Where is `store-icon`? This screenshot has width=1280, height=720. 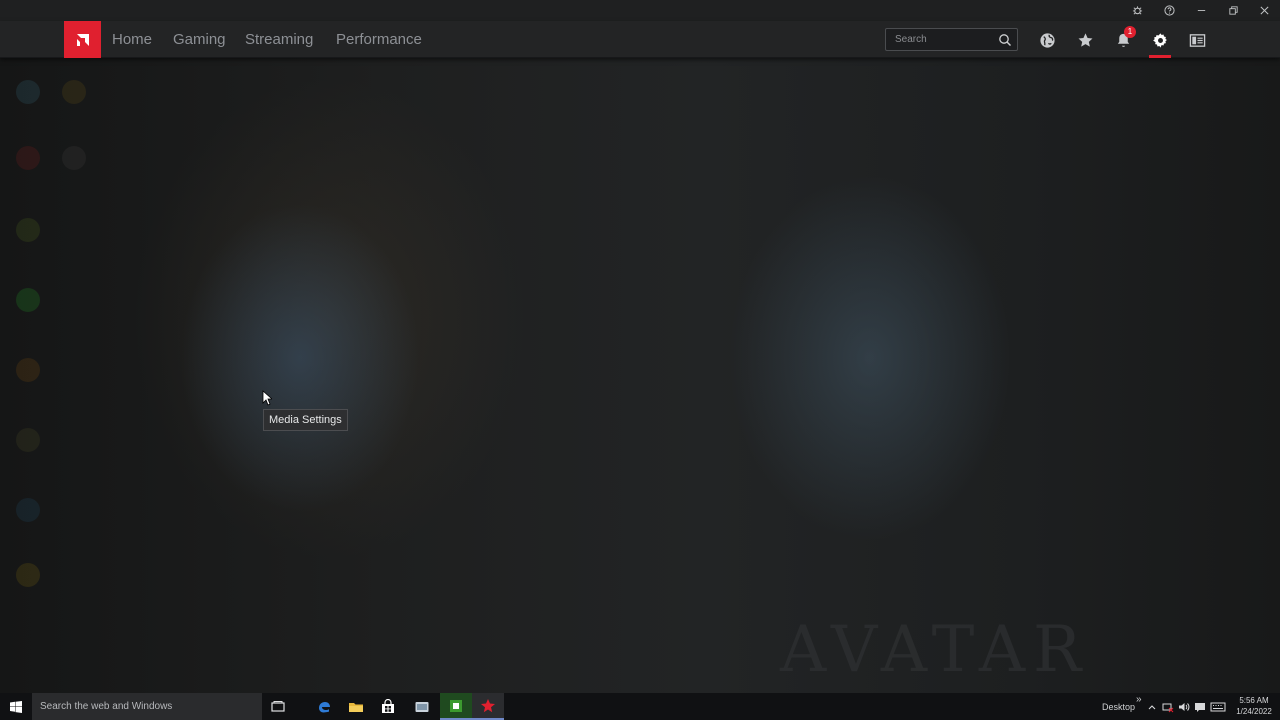
store-icon is located at coordinates (388, 706).